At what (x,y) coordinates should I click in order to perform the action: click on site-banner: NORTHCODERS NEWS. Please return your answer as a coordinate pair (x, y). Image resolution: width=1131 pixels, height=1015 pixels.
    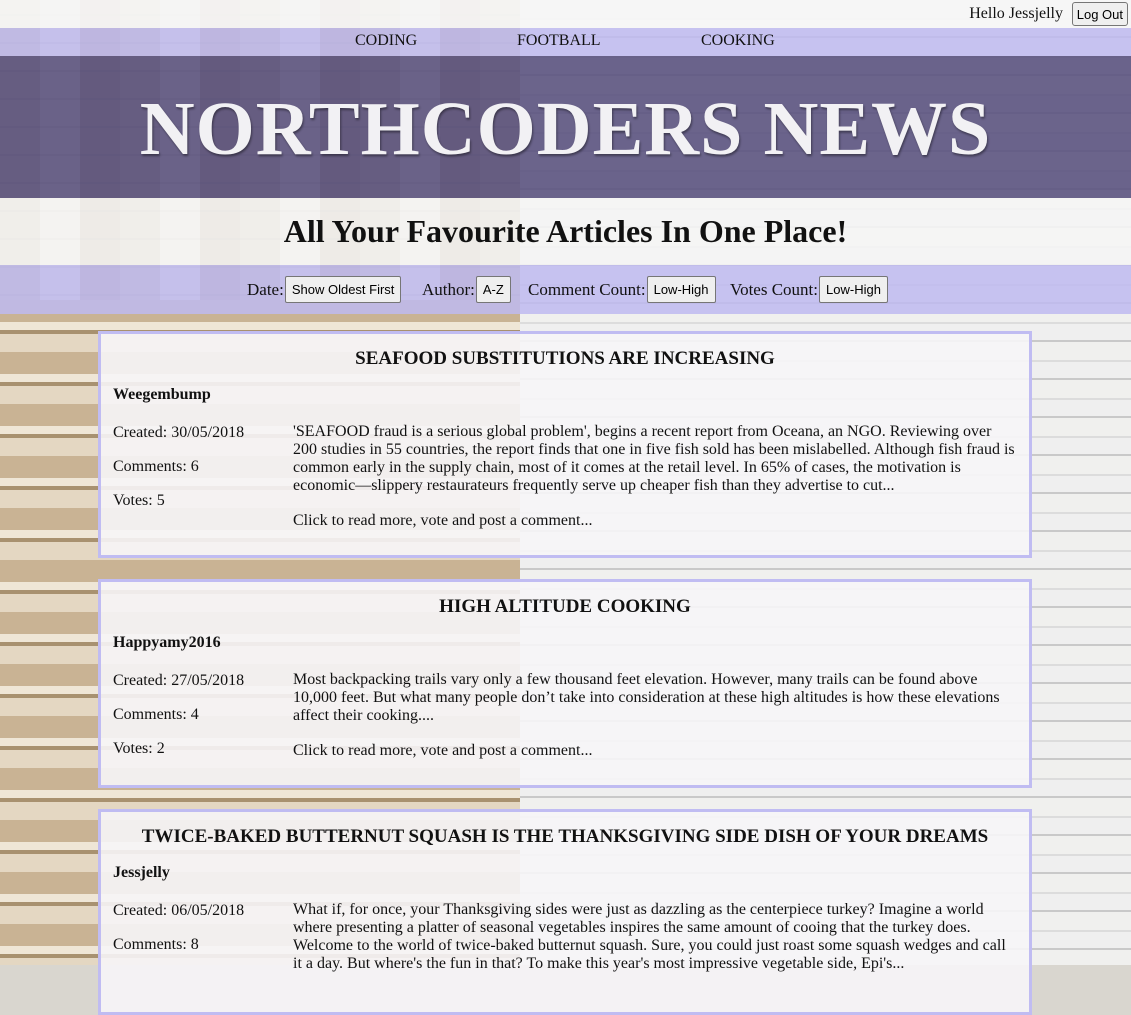
    Looking at the image, I should click on (565, 127).